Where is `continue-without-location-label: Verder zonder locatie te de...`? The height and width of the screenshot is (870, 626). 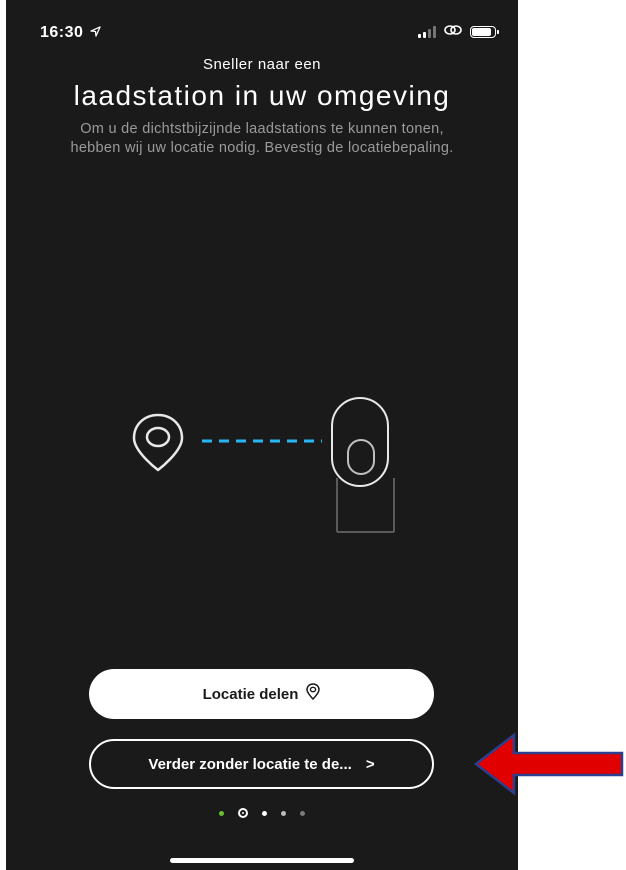
continue-without-location-label: Verder zonder locatie te de... is located at coordinates (250, 764).